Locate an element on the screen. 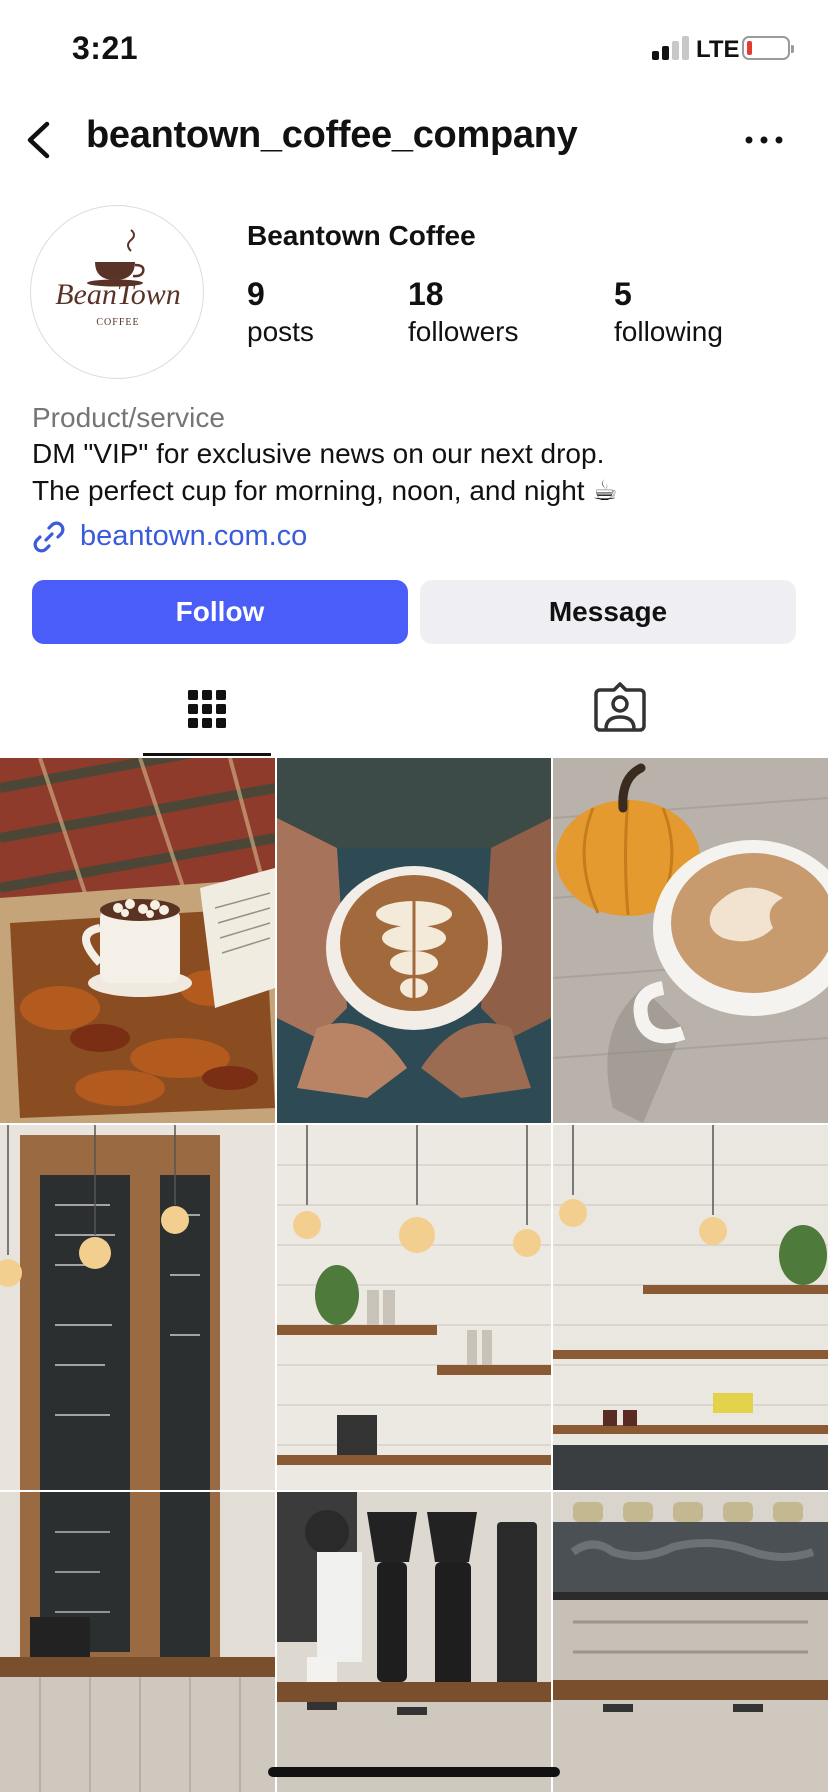  stat-label: followers is located at coordinates (463, 331).